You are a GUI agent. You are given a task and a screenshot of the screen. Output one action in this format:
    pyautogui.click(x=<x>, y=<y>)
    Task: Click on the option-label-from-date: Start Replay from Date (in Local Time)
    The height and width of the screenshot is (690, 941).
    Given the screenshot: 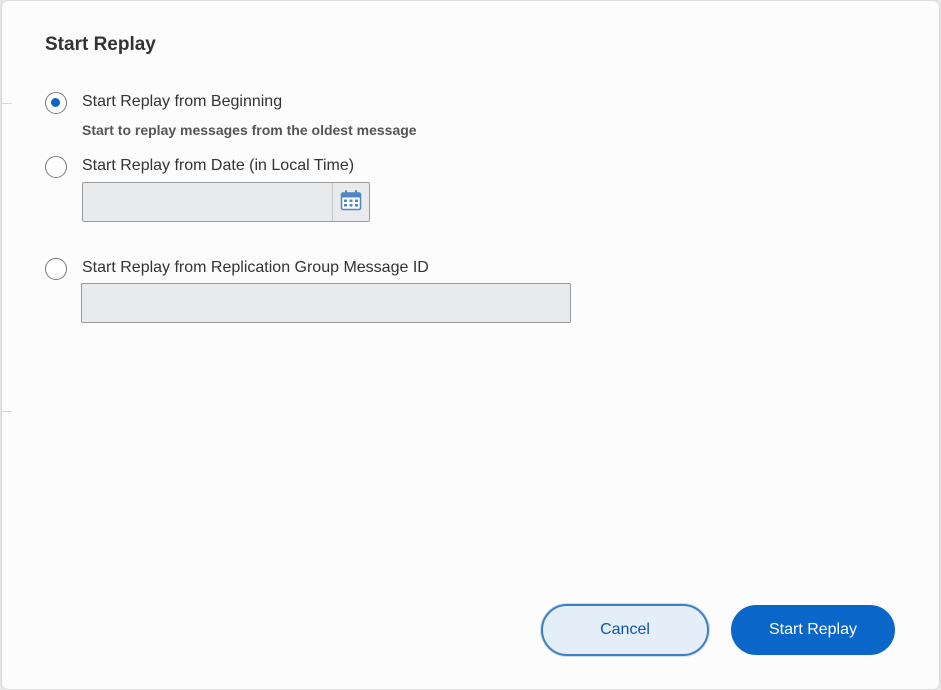 What is the action you would take?
    pyautogui.click(x=218, y=166)
    